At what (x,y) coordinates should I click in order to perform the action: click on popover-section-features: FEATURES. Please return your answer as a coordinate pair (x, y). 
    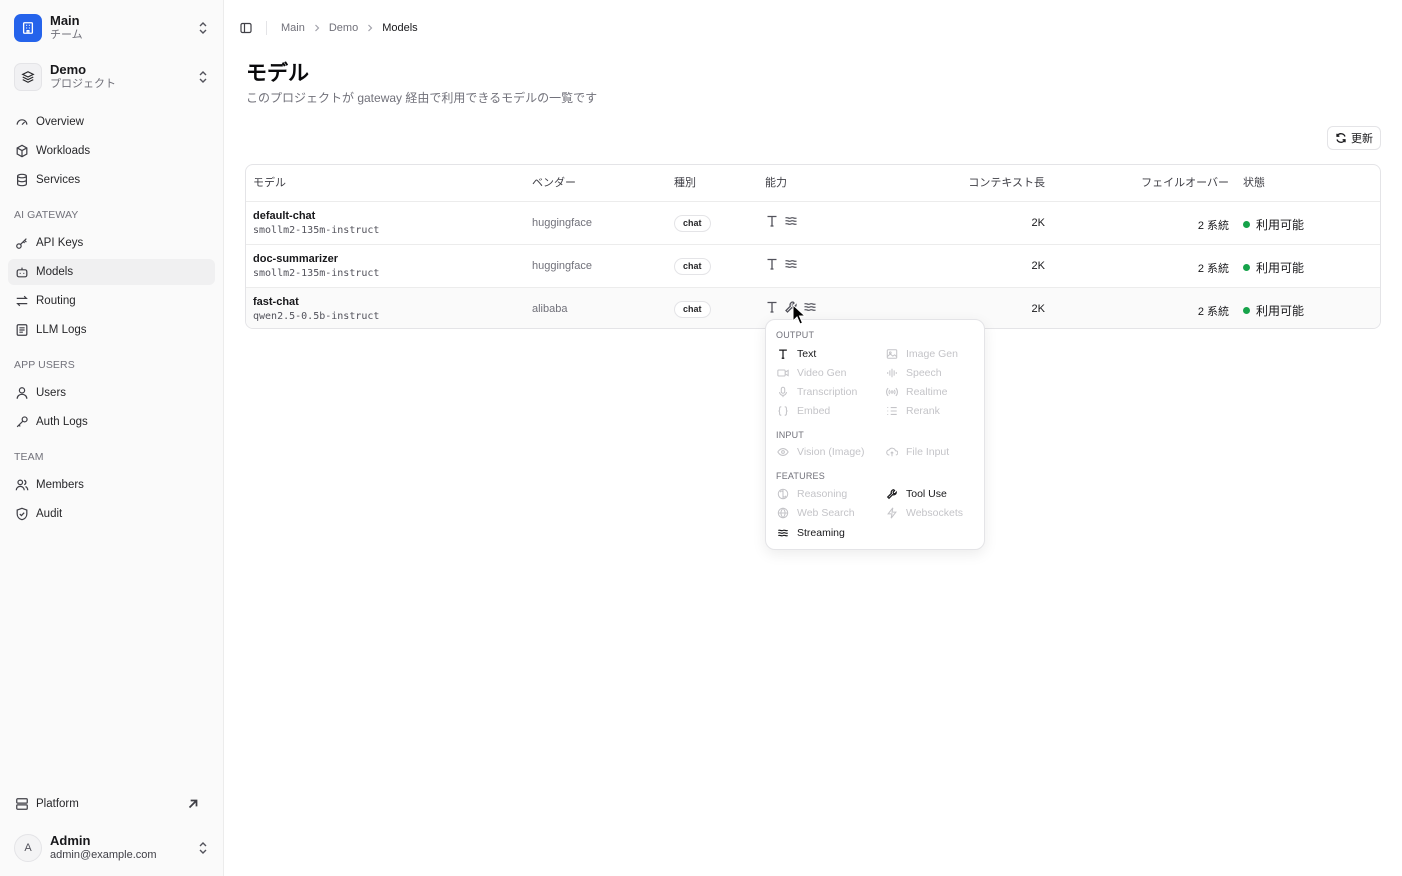
    Looking at the image, I should click on (800, 476).